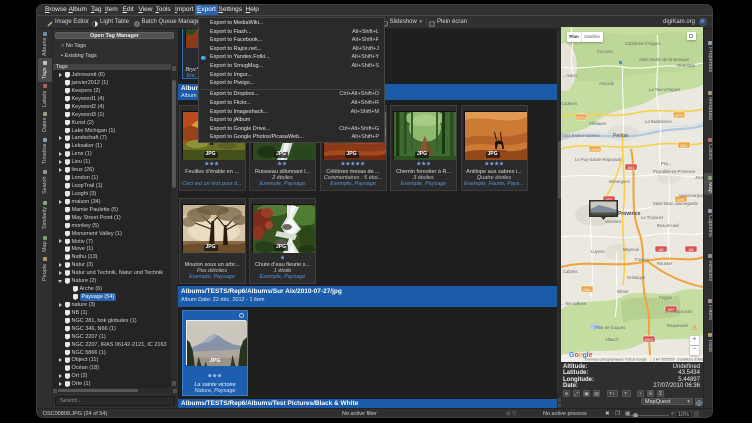 Image resolution: width=752 pixels, height=423 pixels. I want to click on svg-text: Mimet, so click(623, 291).